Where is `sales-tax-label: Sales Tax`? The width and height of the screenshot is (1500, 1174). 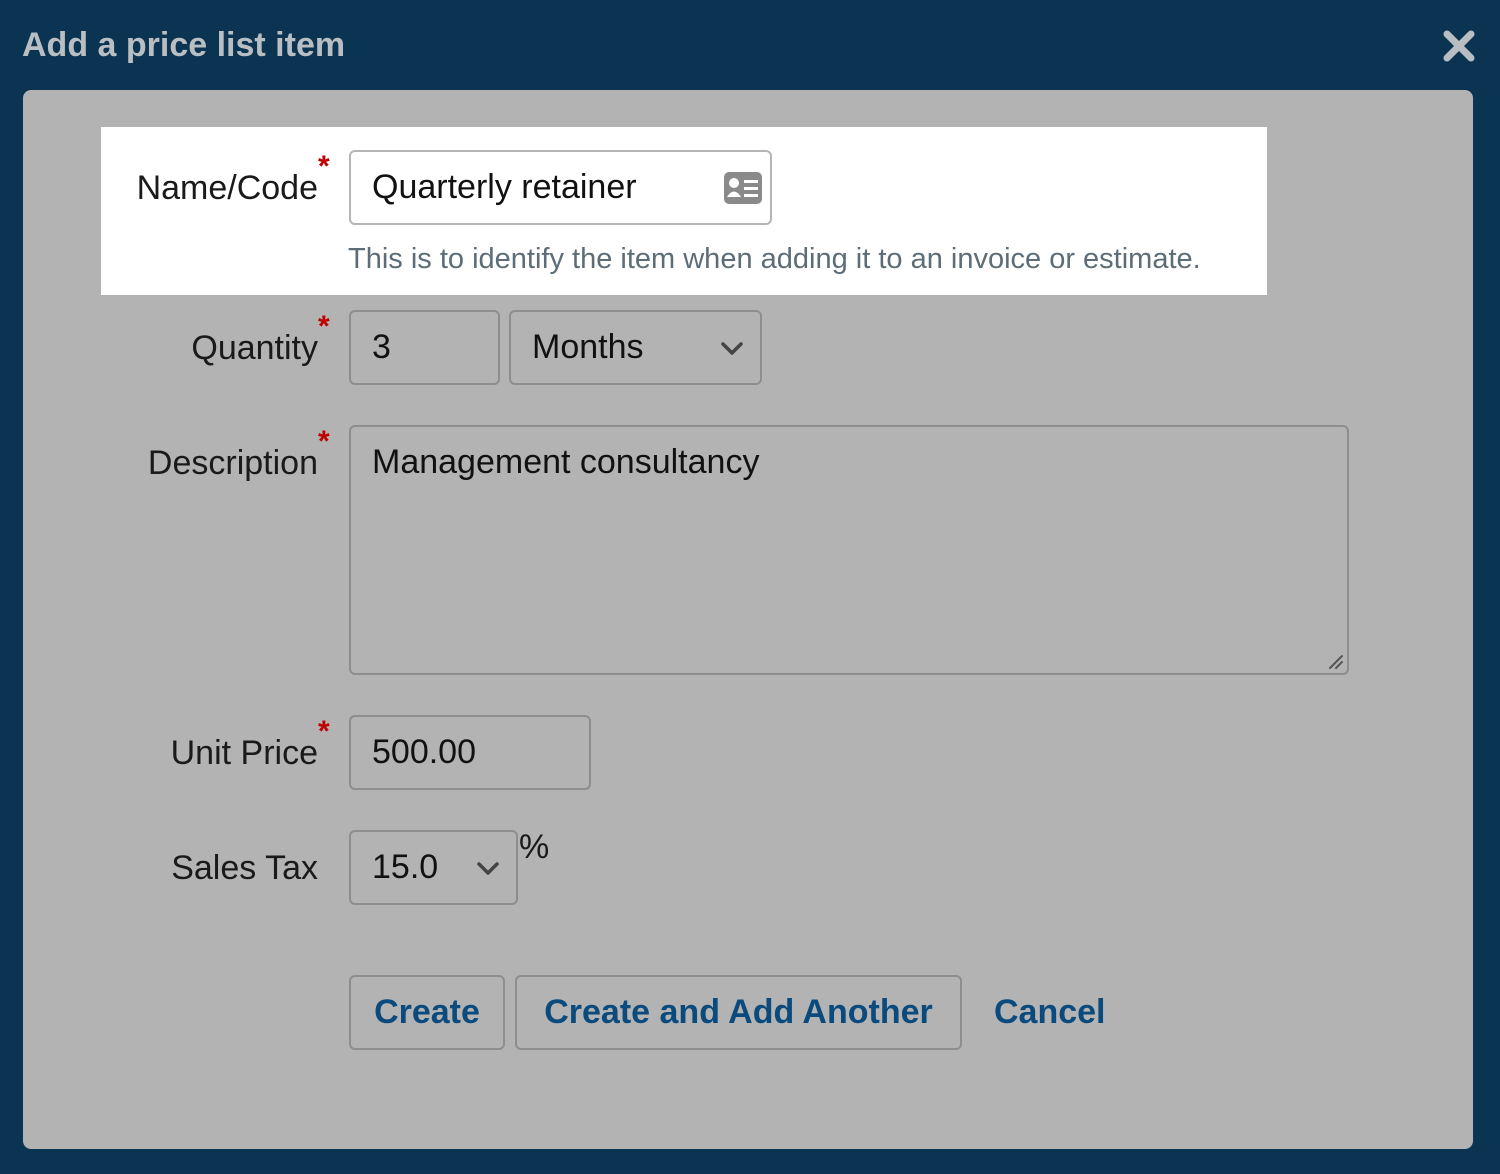
sales-tax-label: Sales Tax is located at coordinates (244, 868).